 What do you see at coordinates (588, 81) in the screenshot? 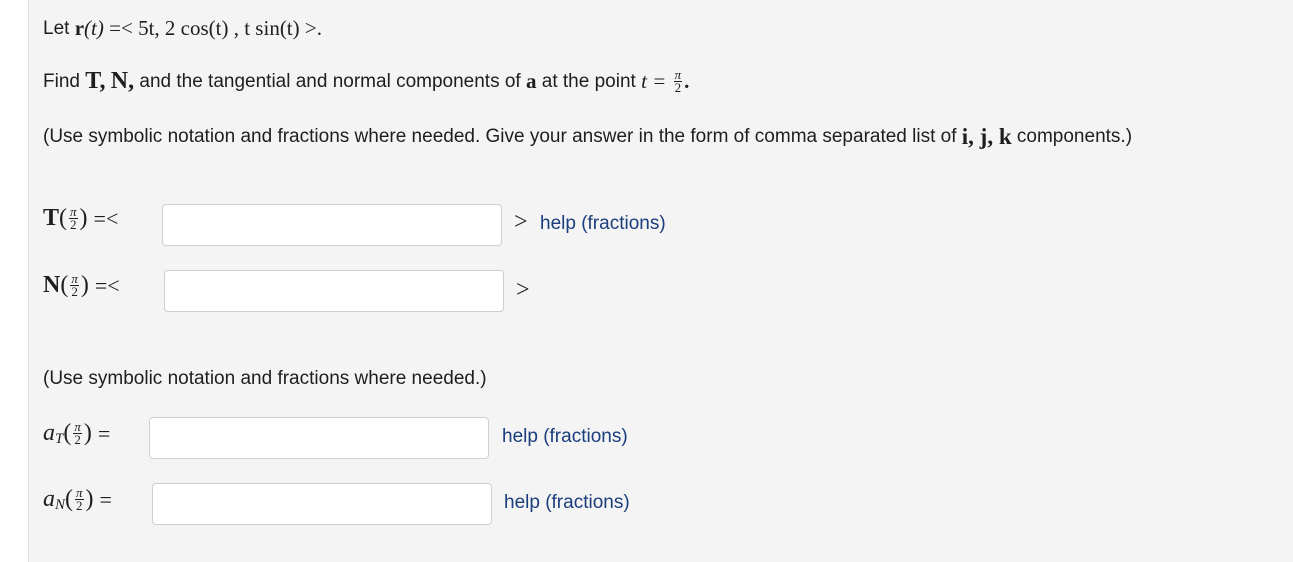
I see `find-suffix-text: at the point` at bounding box center [588, 81].